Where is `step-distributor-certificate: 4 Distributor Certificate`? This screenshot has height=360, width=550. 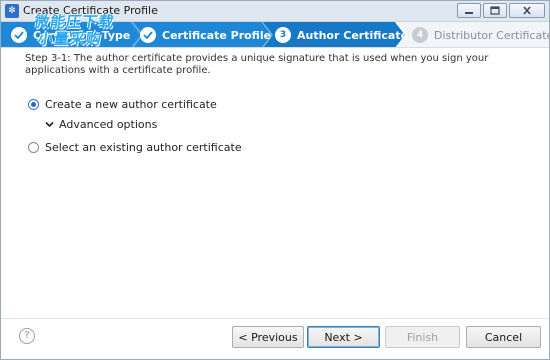
step-distributor-certificate: 4 Distributor Certificate is located at coordinates (480, 34).